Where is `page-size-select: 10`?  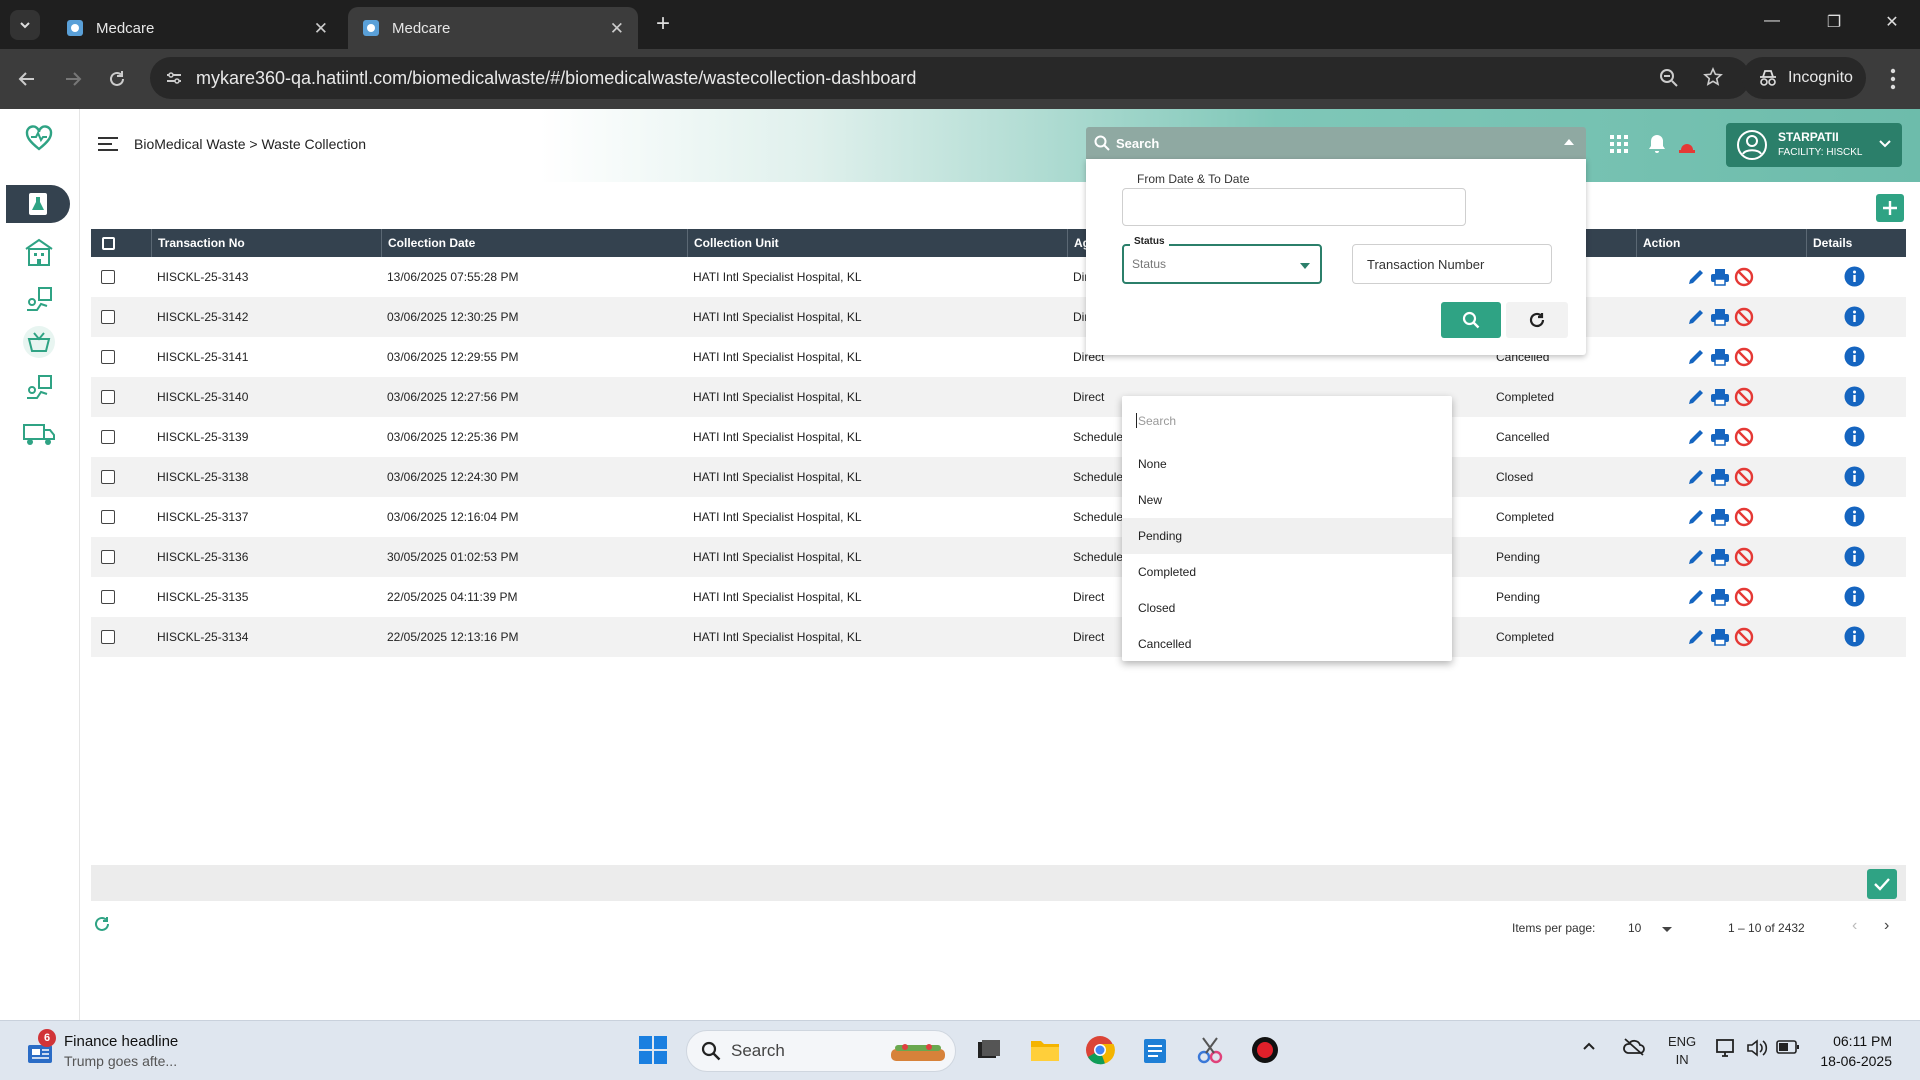 page-size-select: 10 is located at coordinates (1634, 928).